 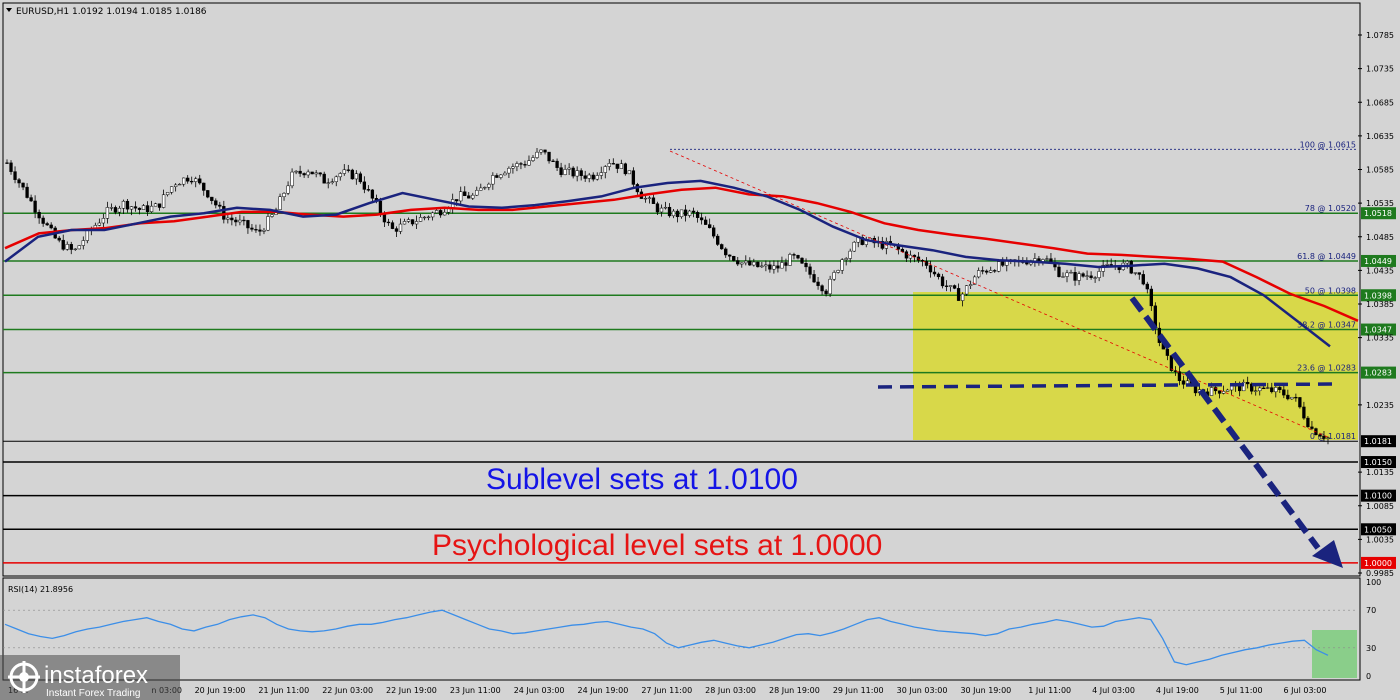 What do you see at coordinates (1380, 203) in the screenshot?
I see `price-tick-label: 1.0535` at bounding box center [1380, 203].